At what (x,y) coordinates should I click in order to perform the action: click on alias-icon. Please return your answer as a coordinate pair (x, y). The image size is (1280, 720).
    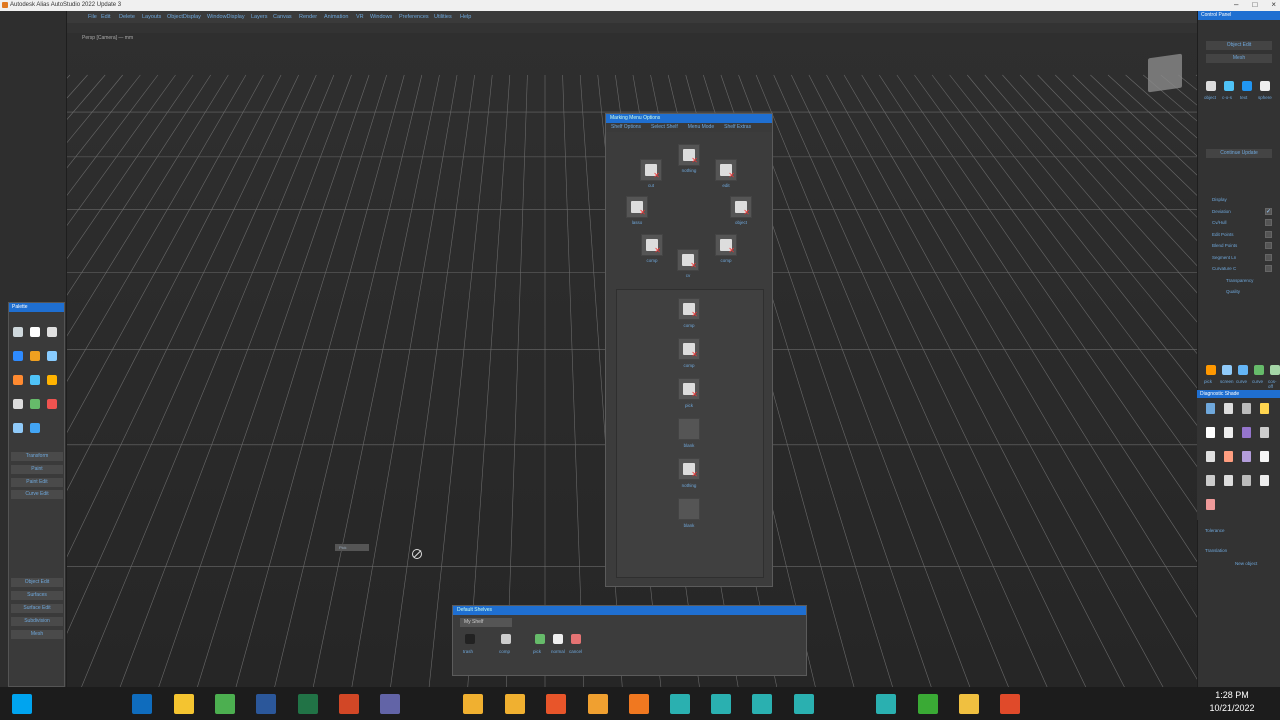
    Looking at the image, I should click on (473, 704).